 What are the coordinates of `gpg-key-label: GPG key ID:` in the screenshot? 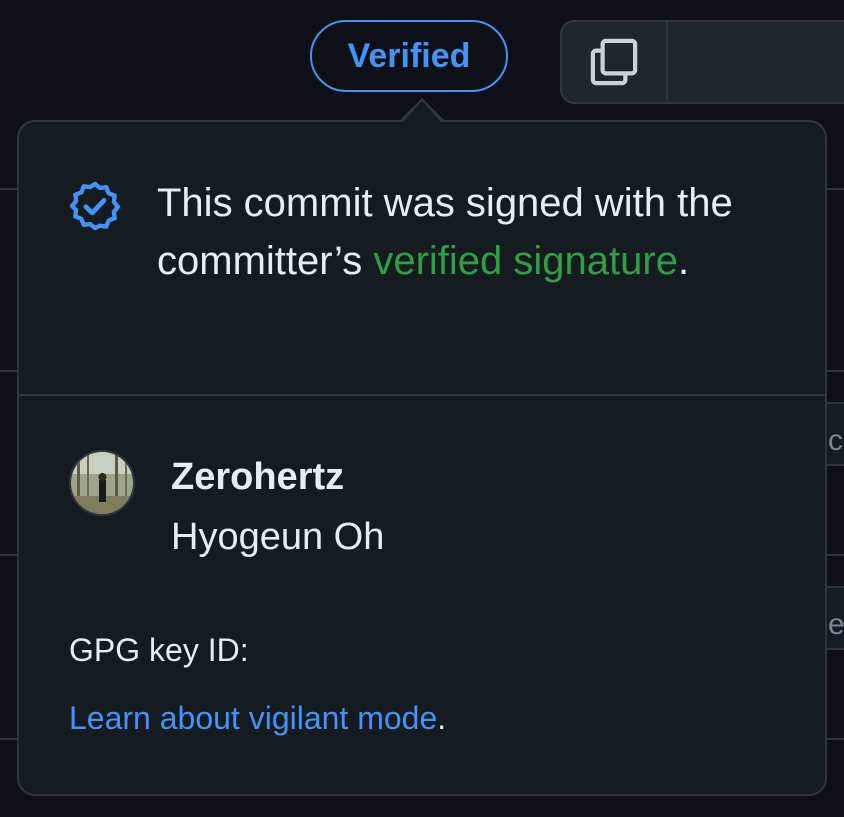 It's located at (159, 650).